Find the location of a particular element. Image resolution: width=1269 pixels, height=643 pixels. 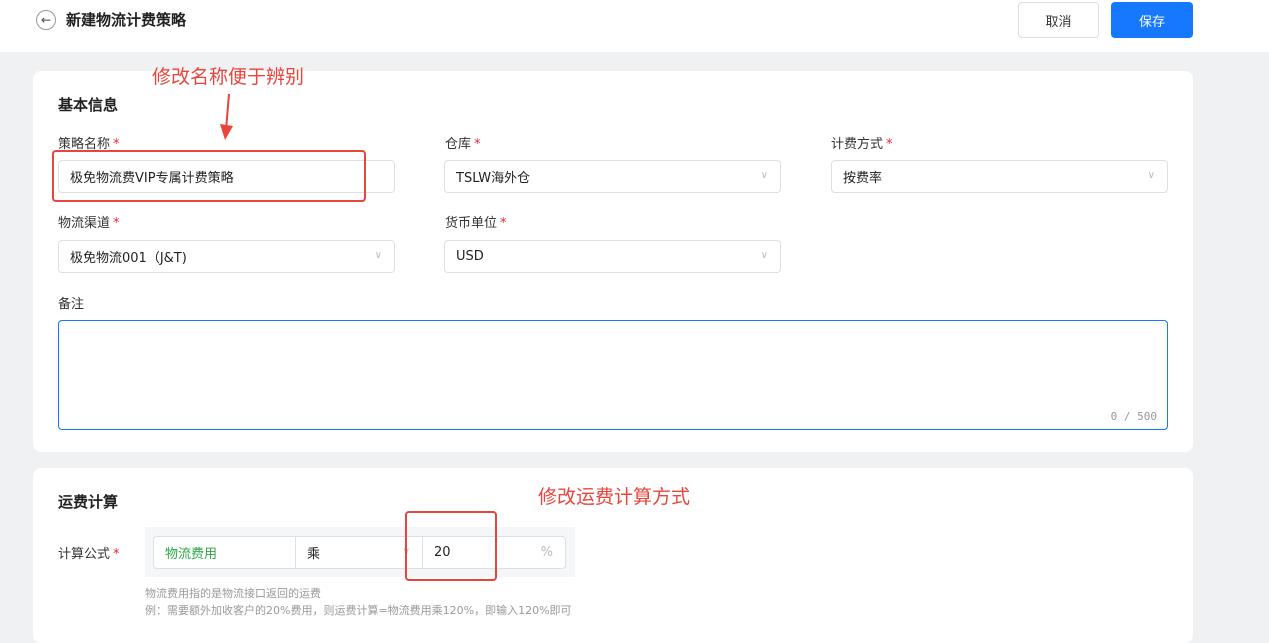

warehouse-label: 仓库 * is located at coordinates (463, 144).